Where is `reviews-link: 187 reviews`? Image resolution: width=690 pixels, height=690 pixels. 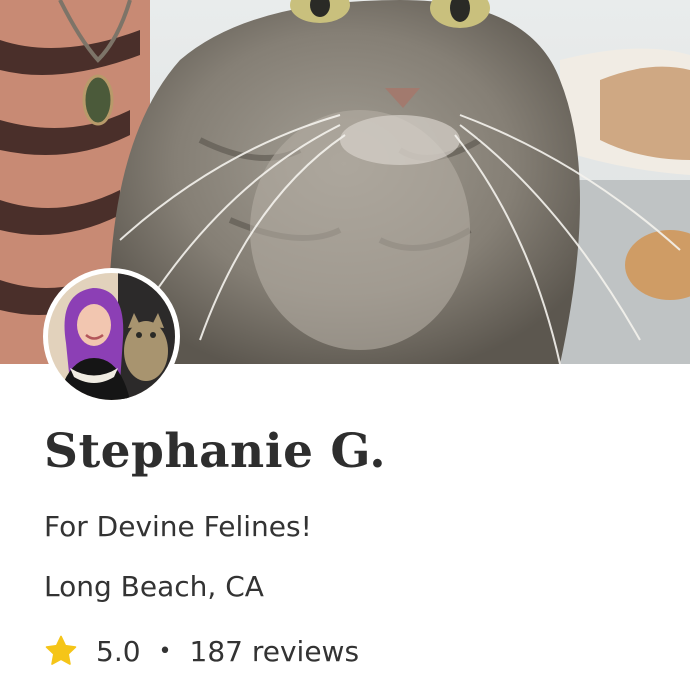
reviews-link: 187 reviews is located at coordinates (275, 651).